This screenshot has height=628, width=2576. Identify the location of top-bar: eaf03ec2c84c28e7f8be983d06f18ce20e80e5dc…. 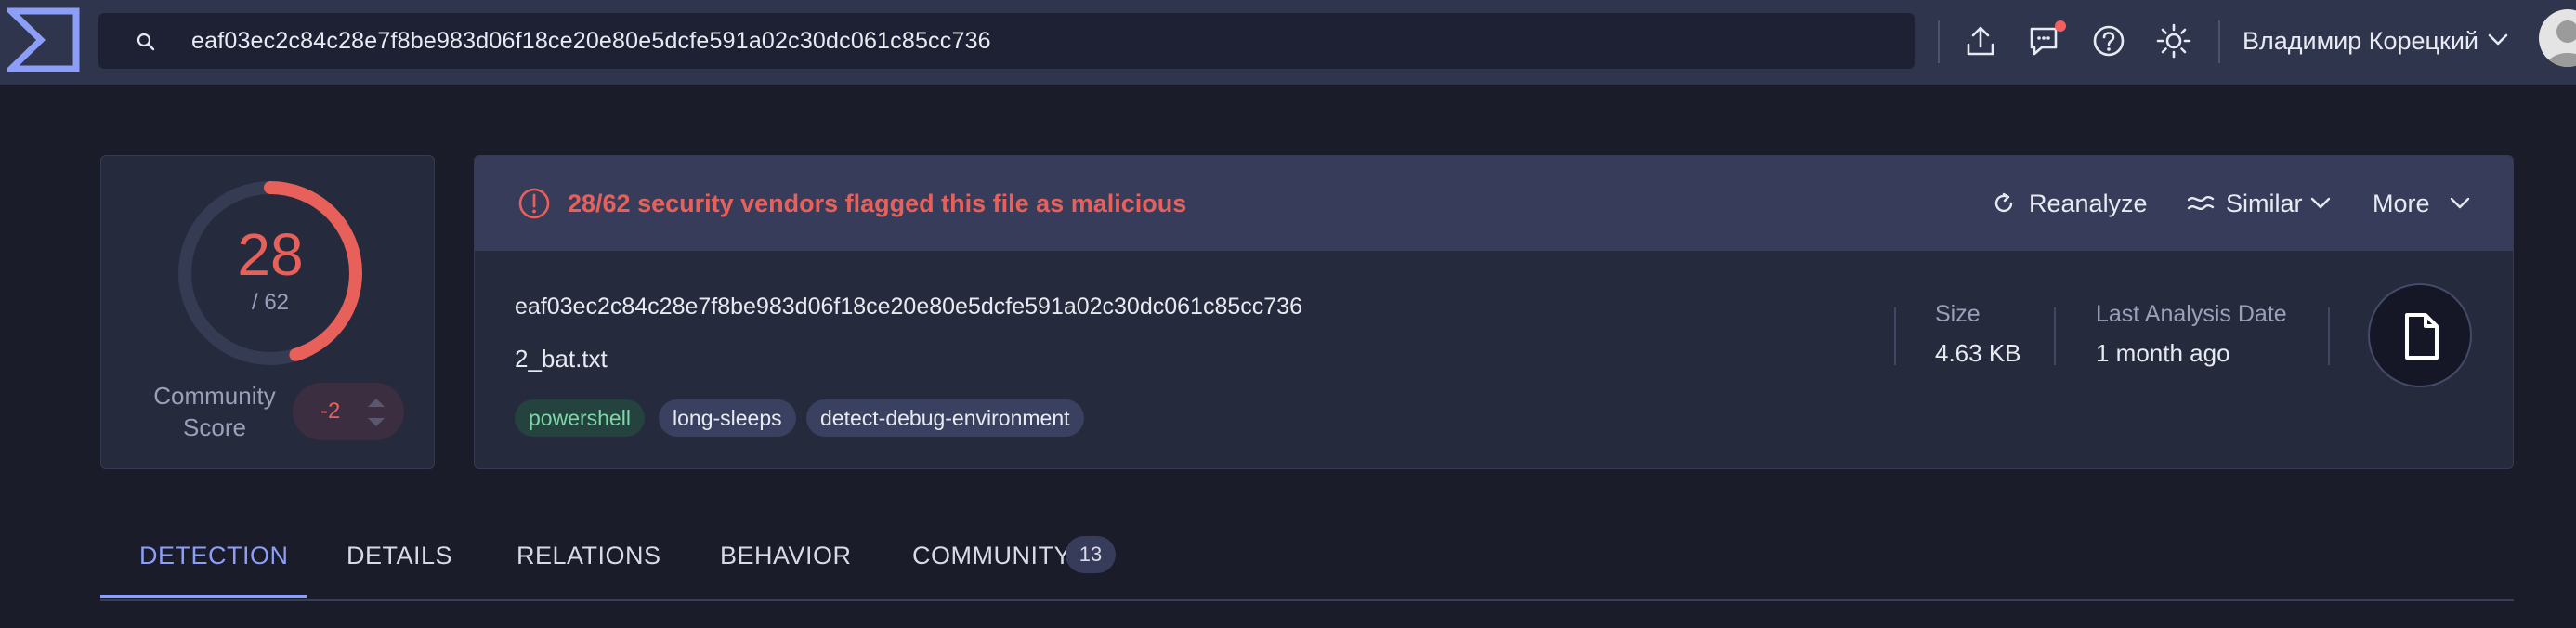
(1288, 42).